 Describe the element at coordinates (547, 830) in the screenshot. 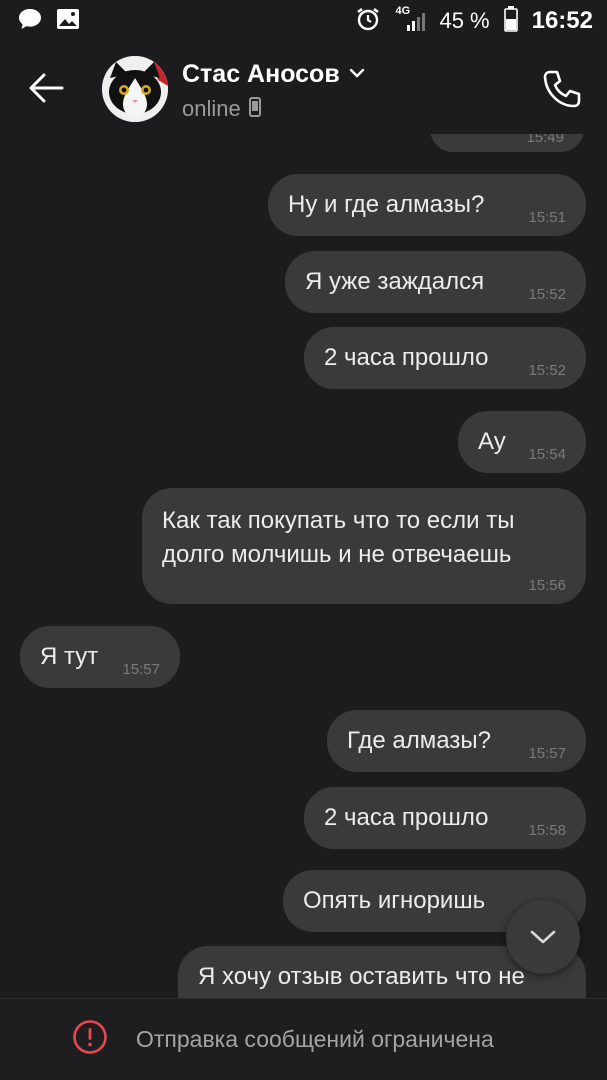

I see `message-time: 15:58` at that location.